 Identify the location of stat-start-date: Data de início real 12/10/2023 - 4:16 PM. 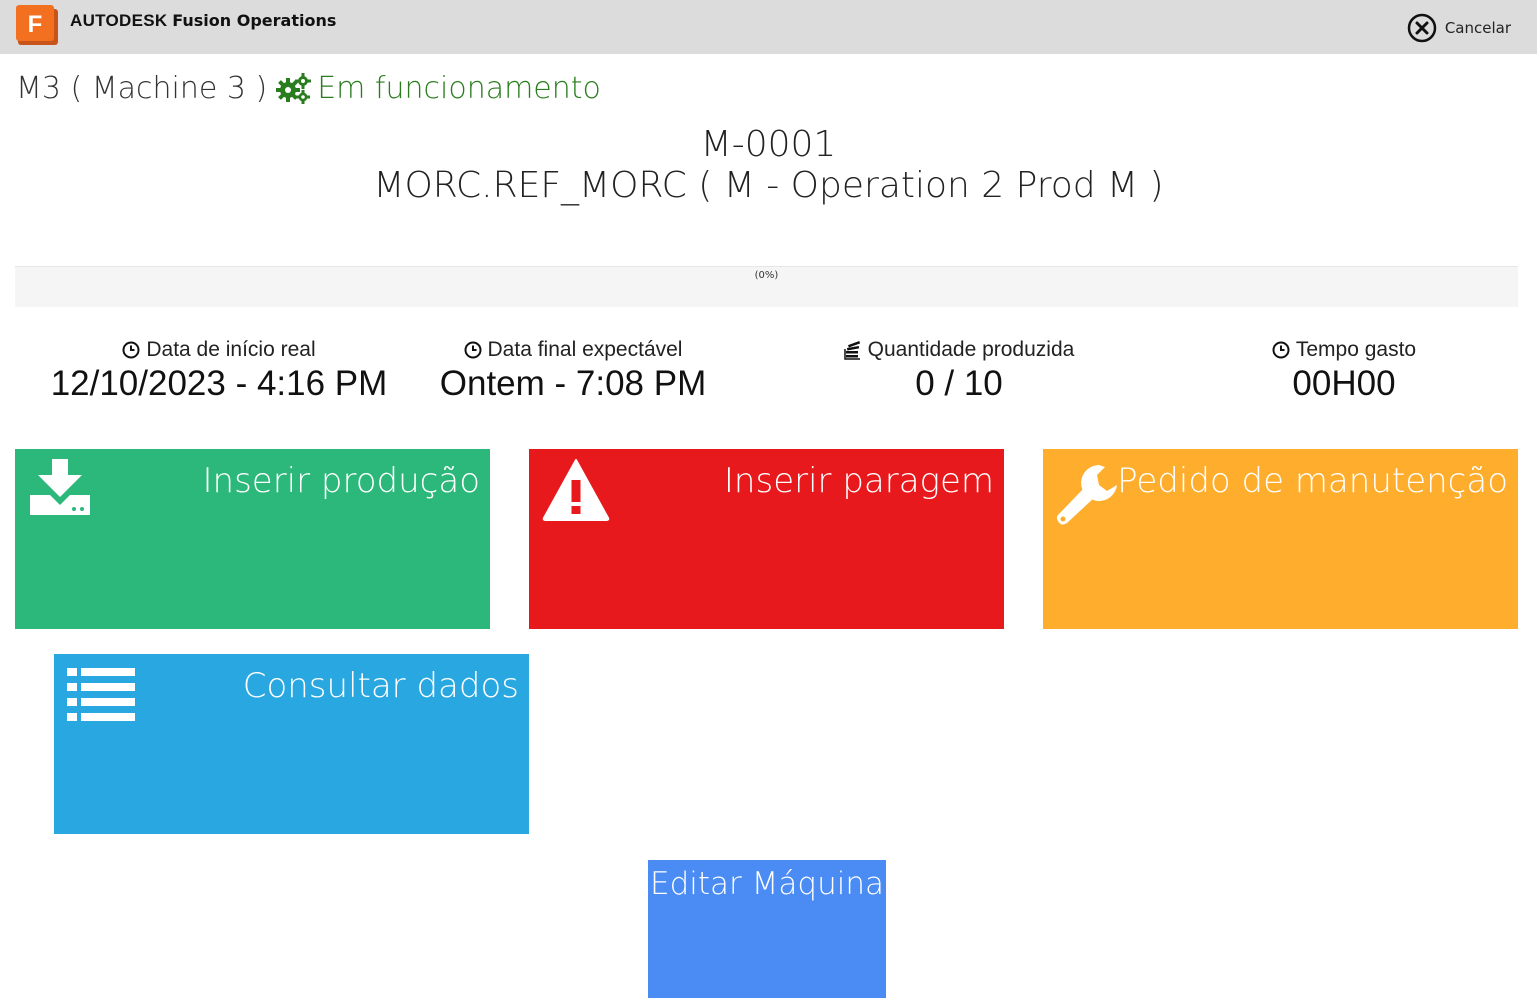
(219, 371).